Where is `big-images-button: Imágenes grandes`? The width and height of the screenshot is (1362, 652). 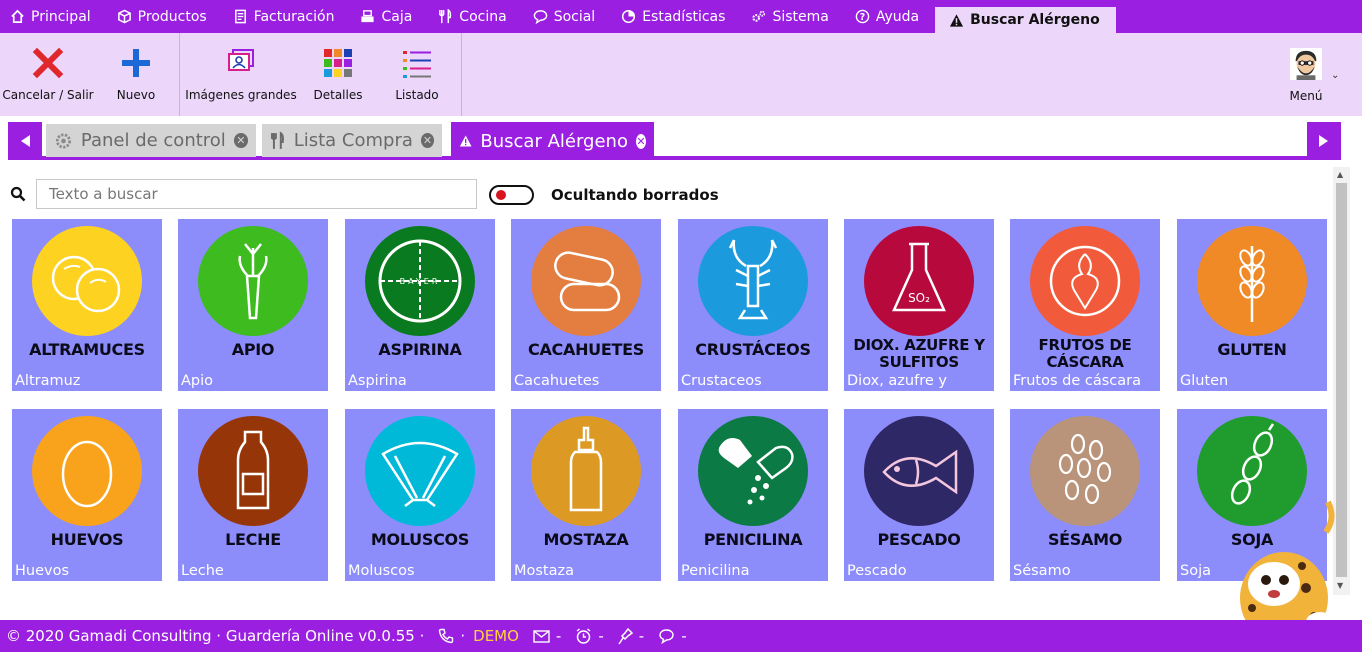 big-images-button: Imágenes grandes is located at coordinates (241, 74).